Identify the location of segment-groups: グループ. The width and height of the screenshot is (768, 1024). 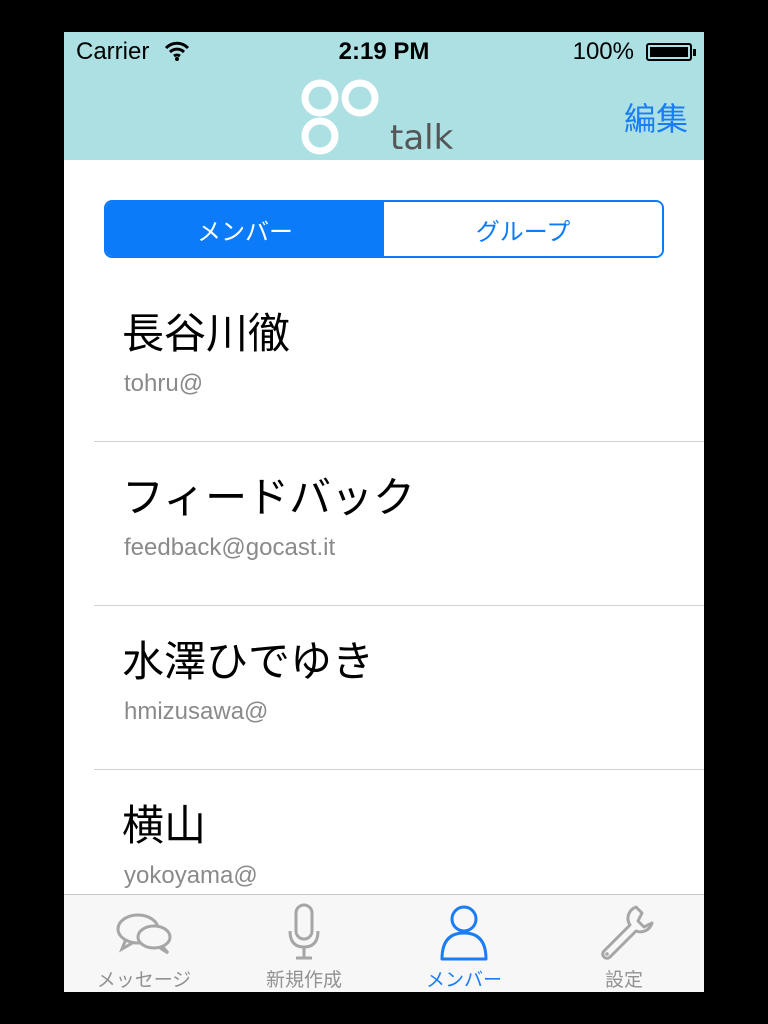
(523, 229).